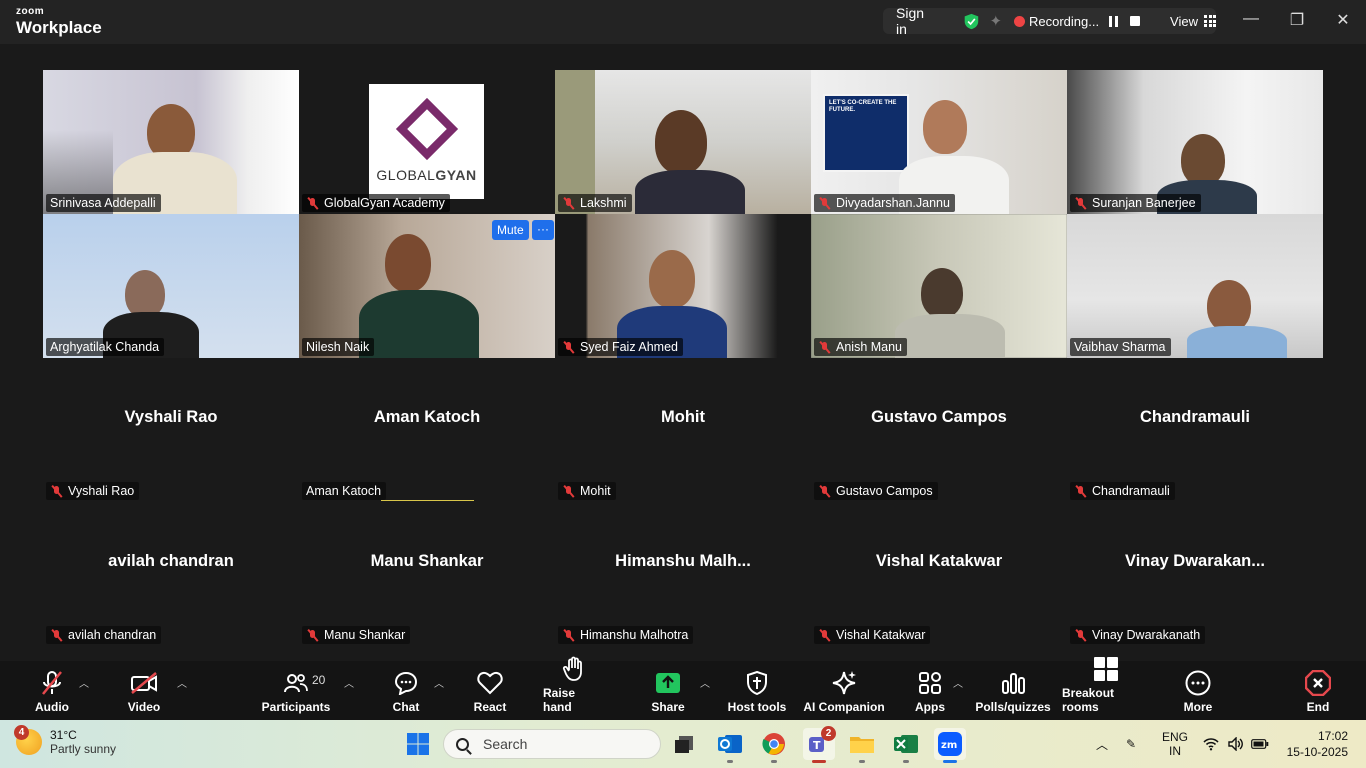 This screenshot has width=1366, height=768. Describe the element at coordinates (490, 683) in the screenshot. I see `heart-icon` at that location.